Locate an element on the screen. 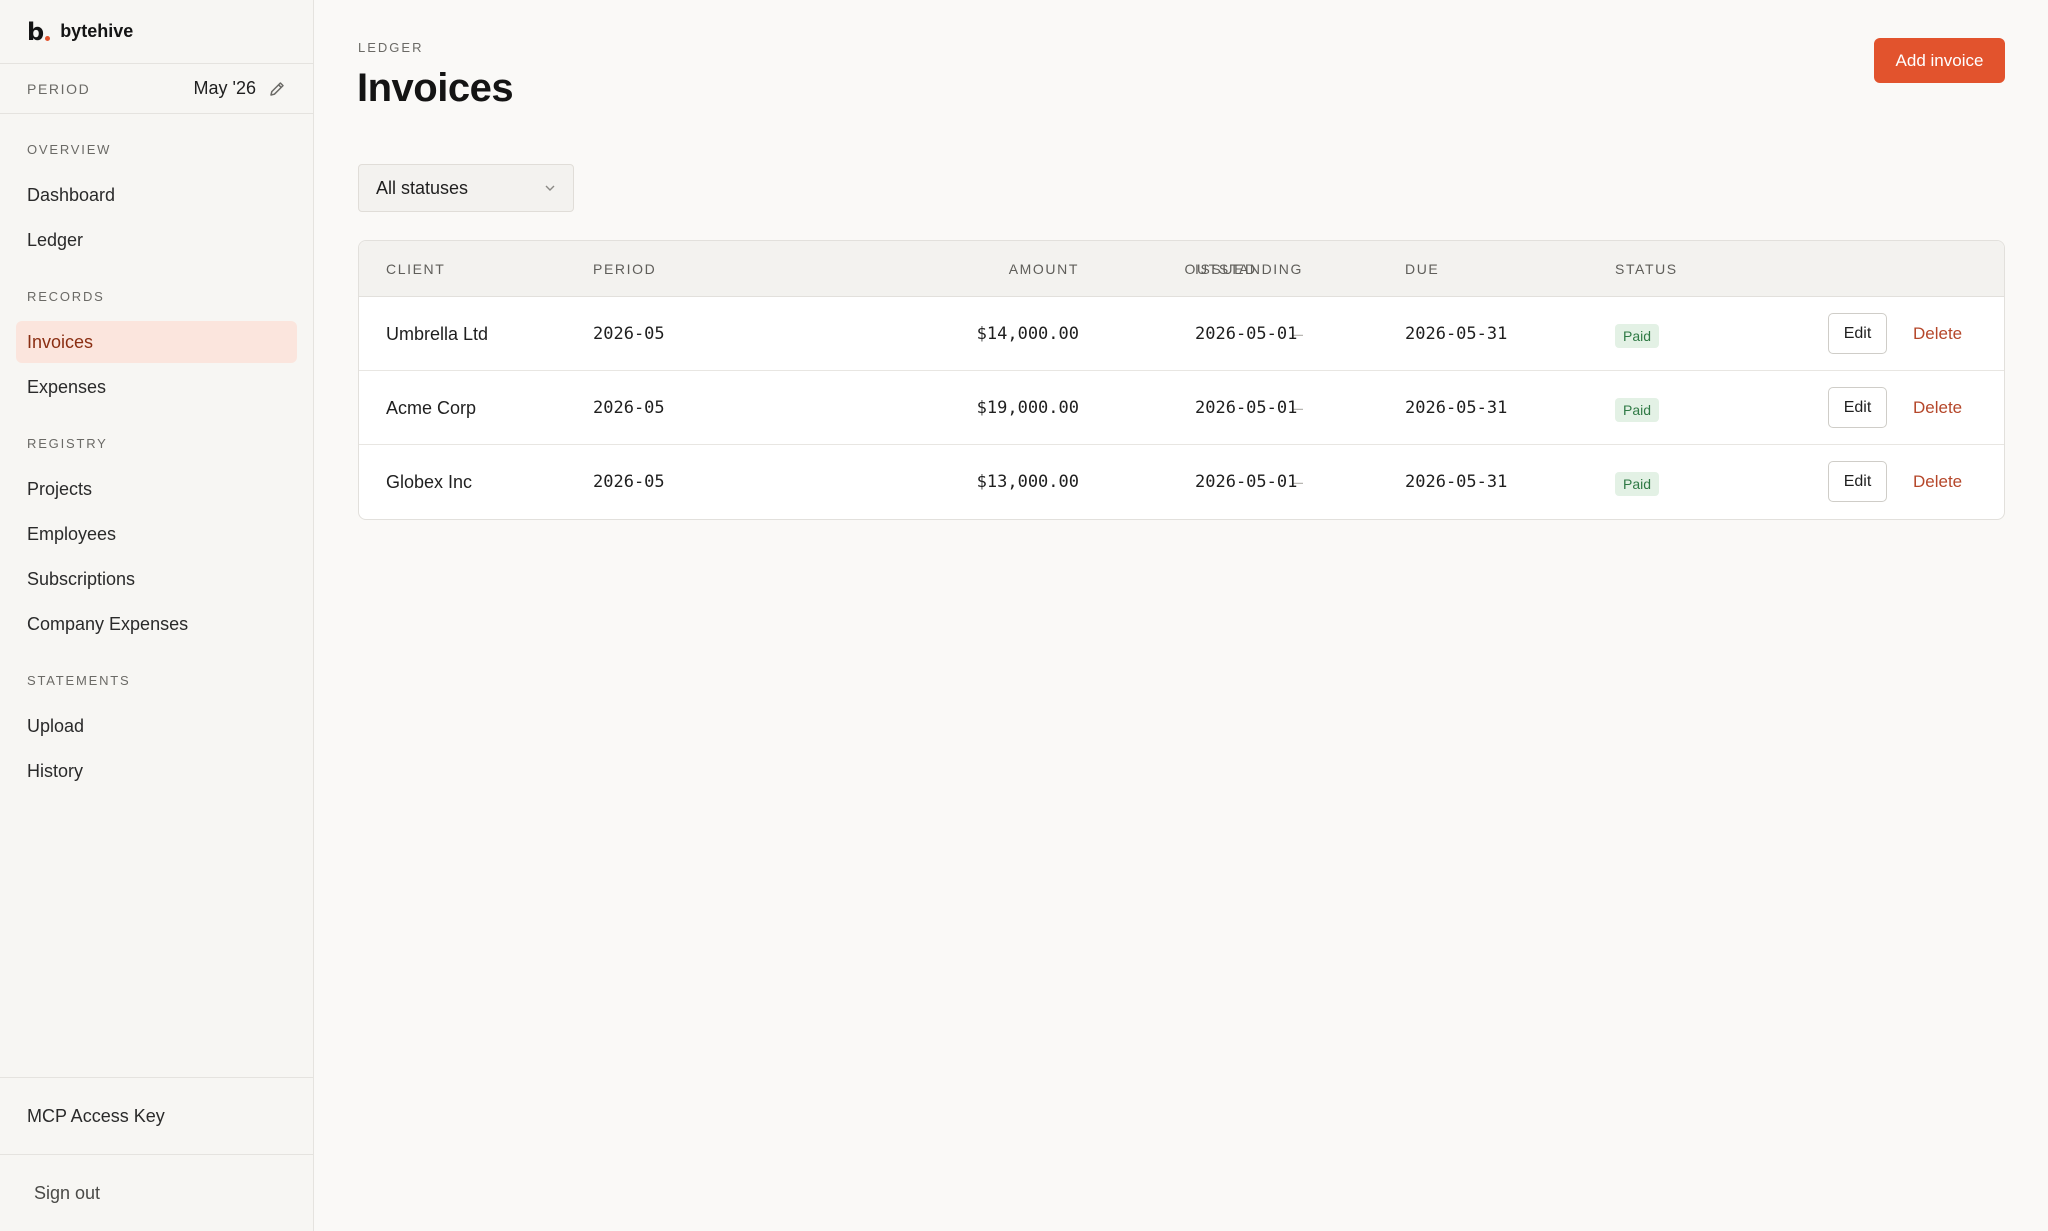 This screenshot has height=1231, width=2048. status-filter-value: All statuses is located at coordinates (422, 187).